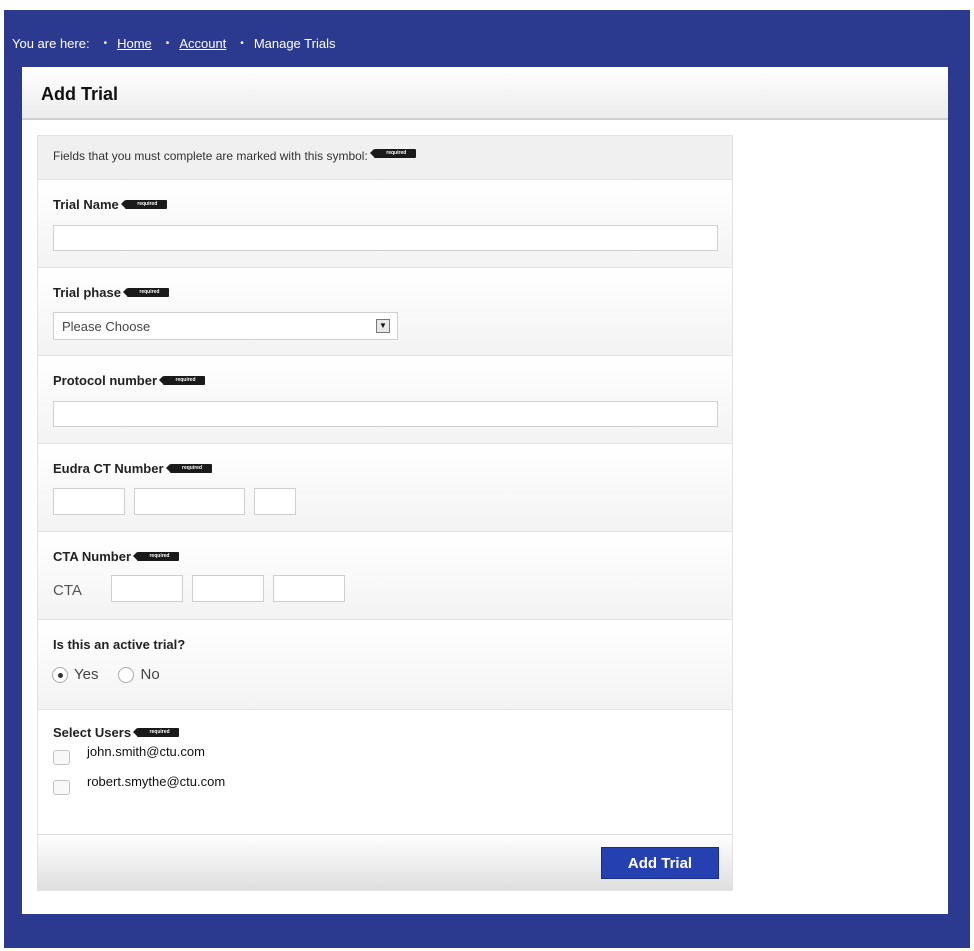 The height and width of the screenshot is (951, 974). I want to click on select-users-label: Select Users required, so click(116, 732).